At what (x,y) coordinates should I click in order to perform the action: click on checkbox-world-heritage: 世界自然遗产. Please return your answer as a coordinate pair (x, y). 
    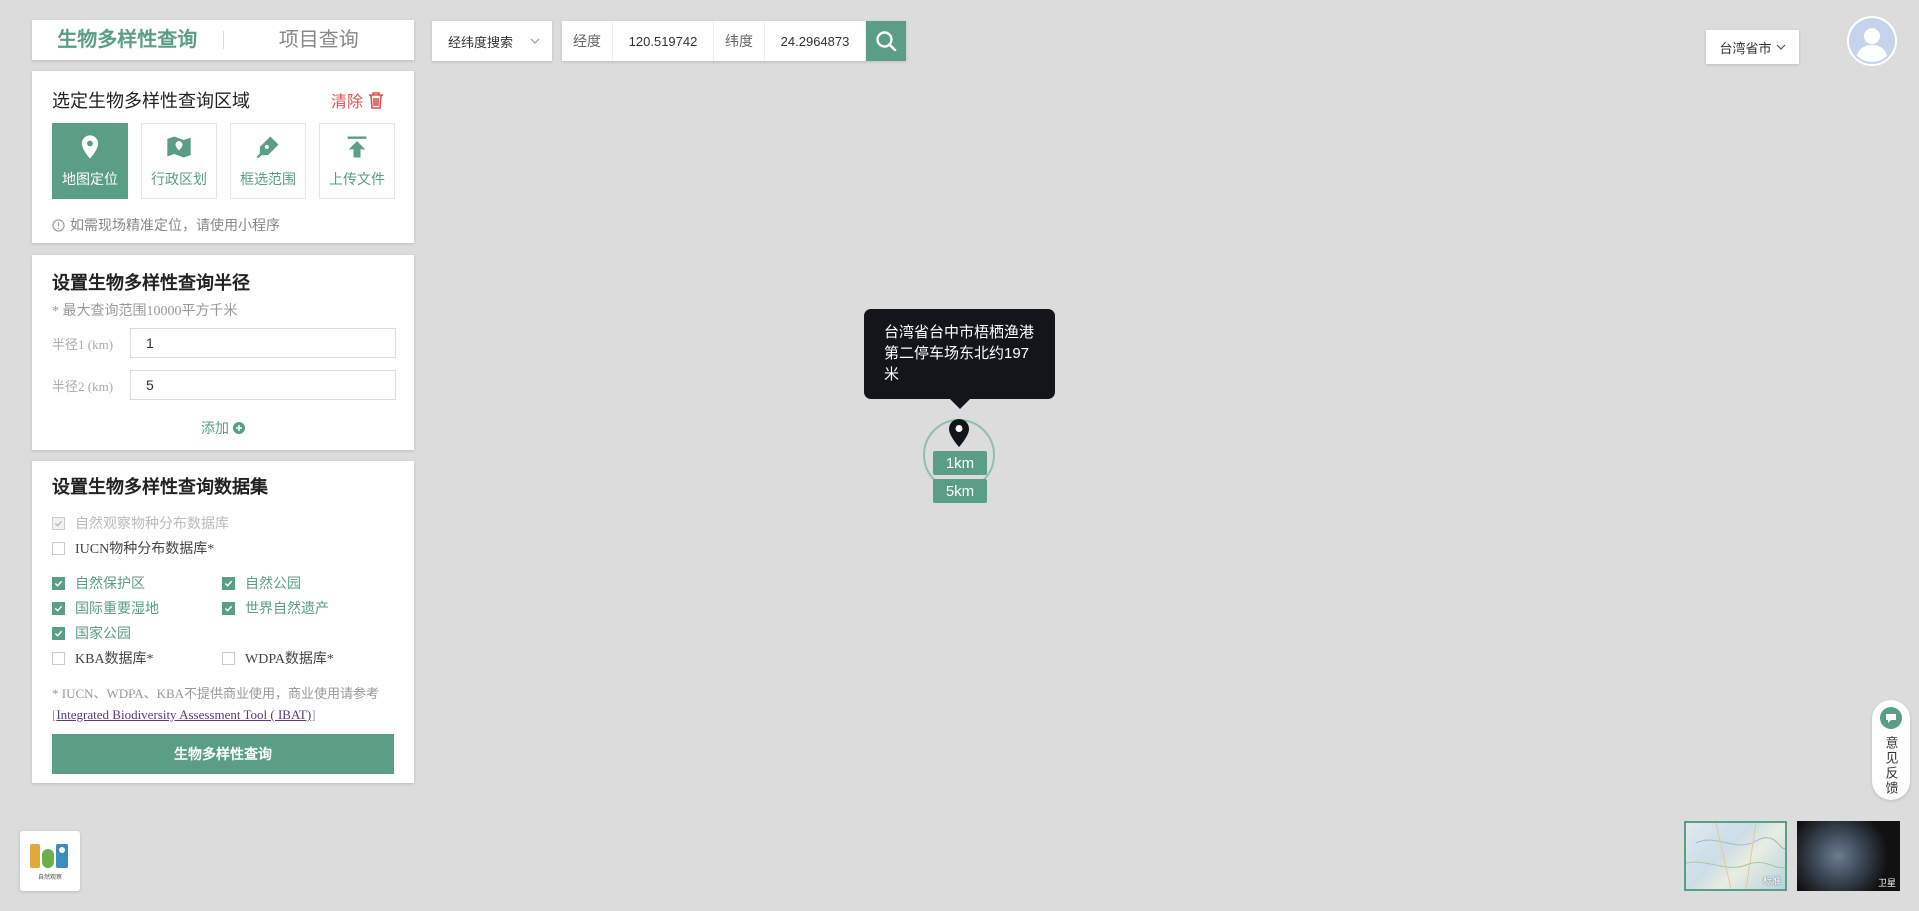
    Looking at the image, I should click on (275, 608).